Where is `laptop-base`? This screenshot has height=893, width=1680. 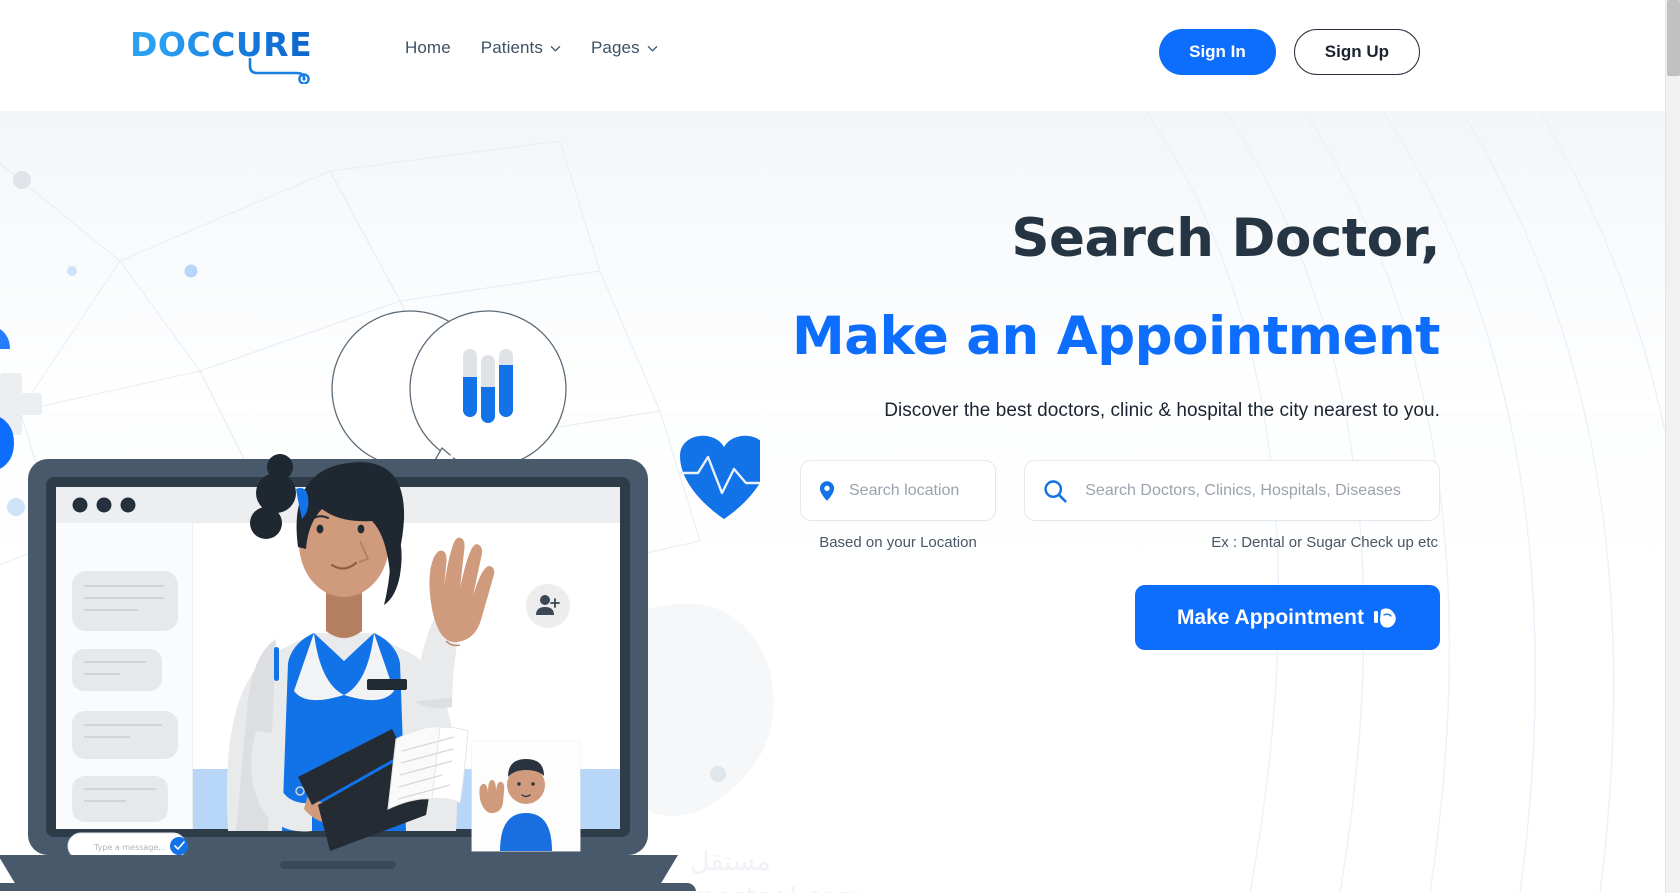 laptop-base is located at coordinates (348, 873).